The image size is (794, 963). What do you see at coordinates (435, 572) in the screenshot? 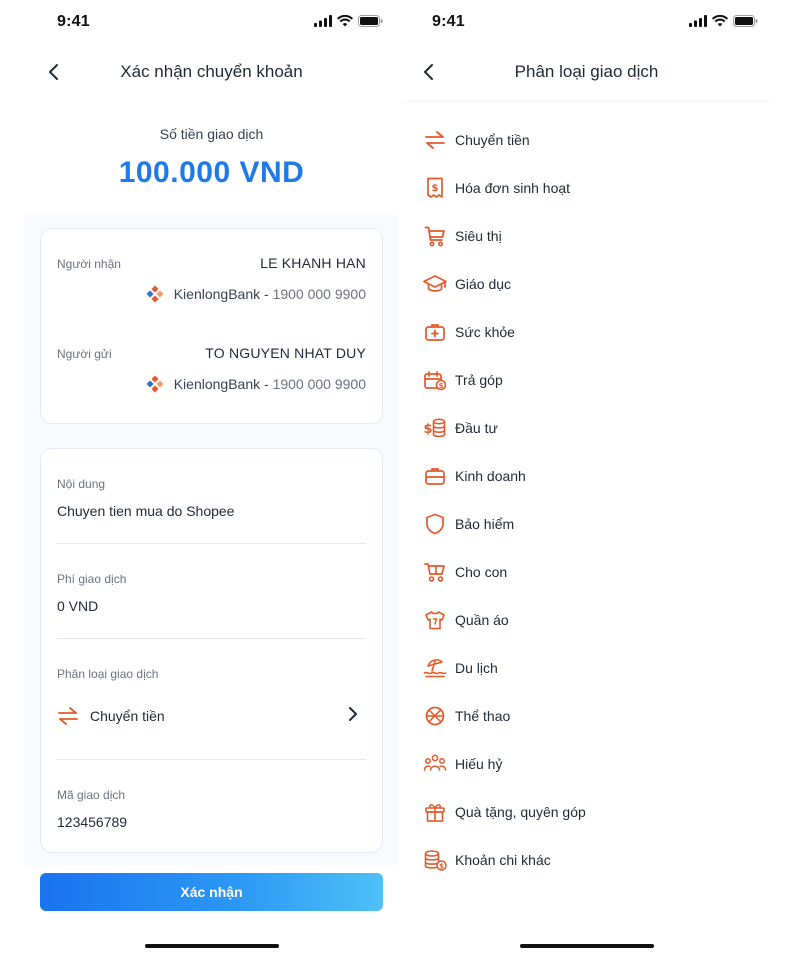
I see `stroller-icon` at bounding box center [435, 572].